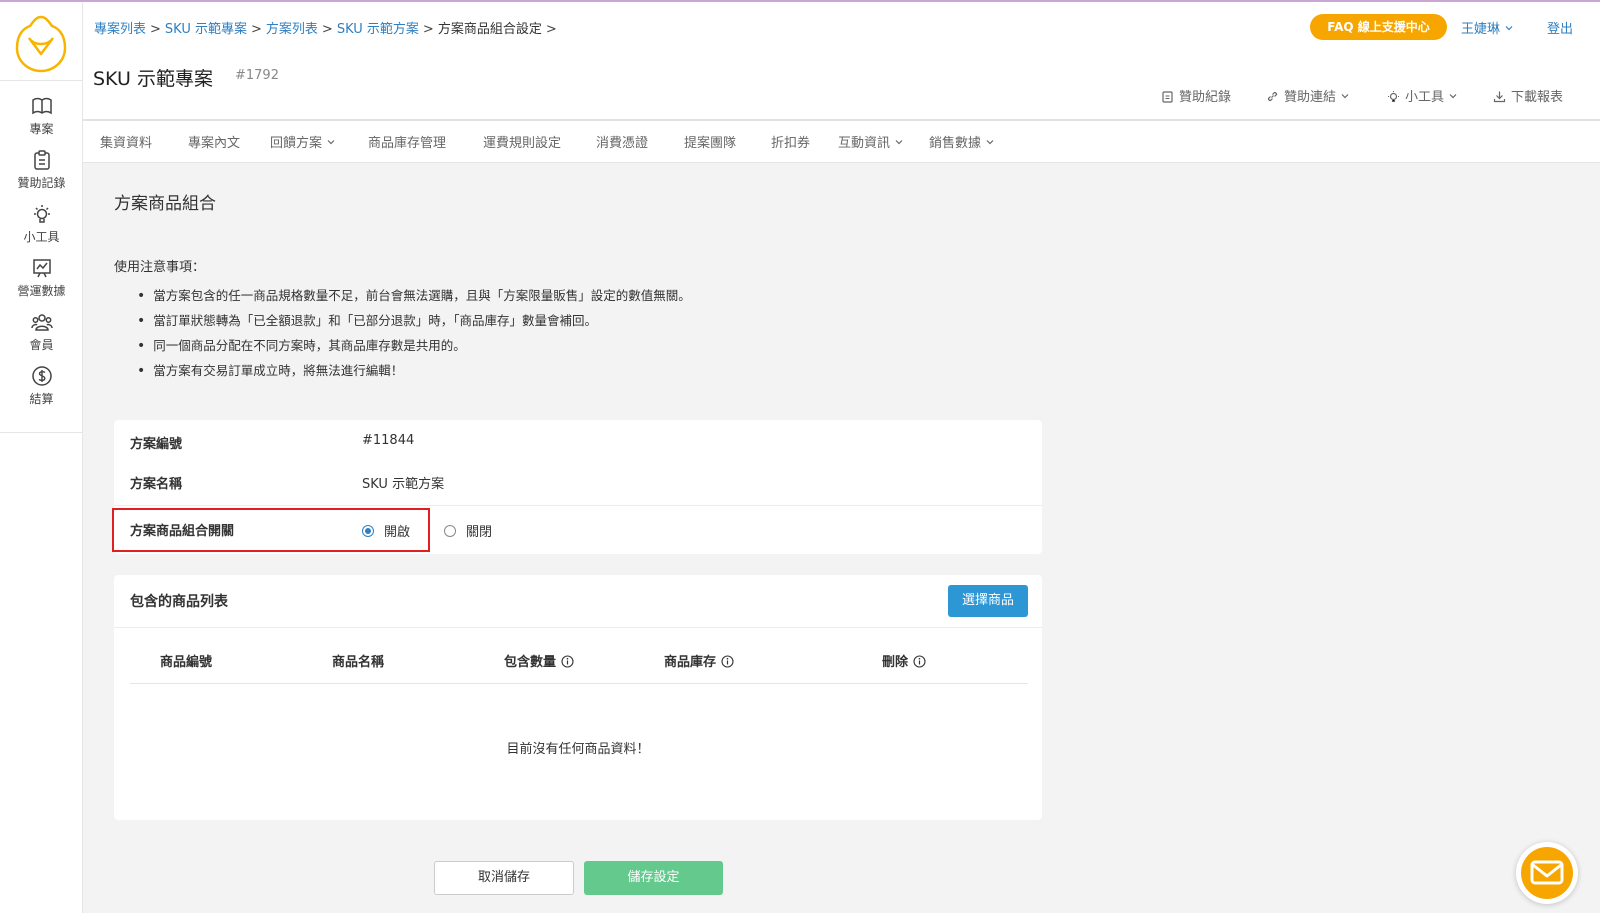  I want to click on download-report-link: 下載報表, so click(1528, 95).